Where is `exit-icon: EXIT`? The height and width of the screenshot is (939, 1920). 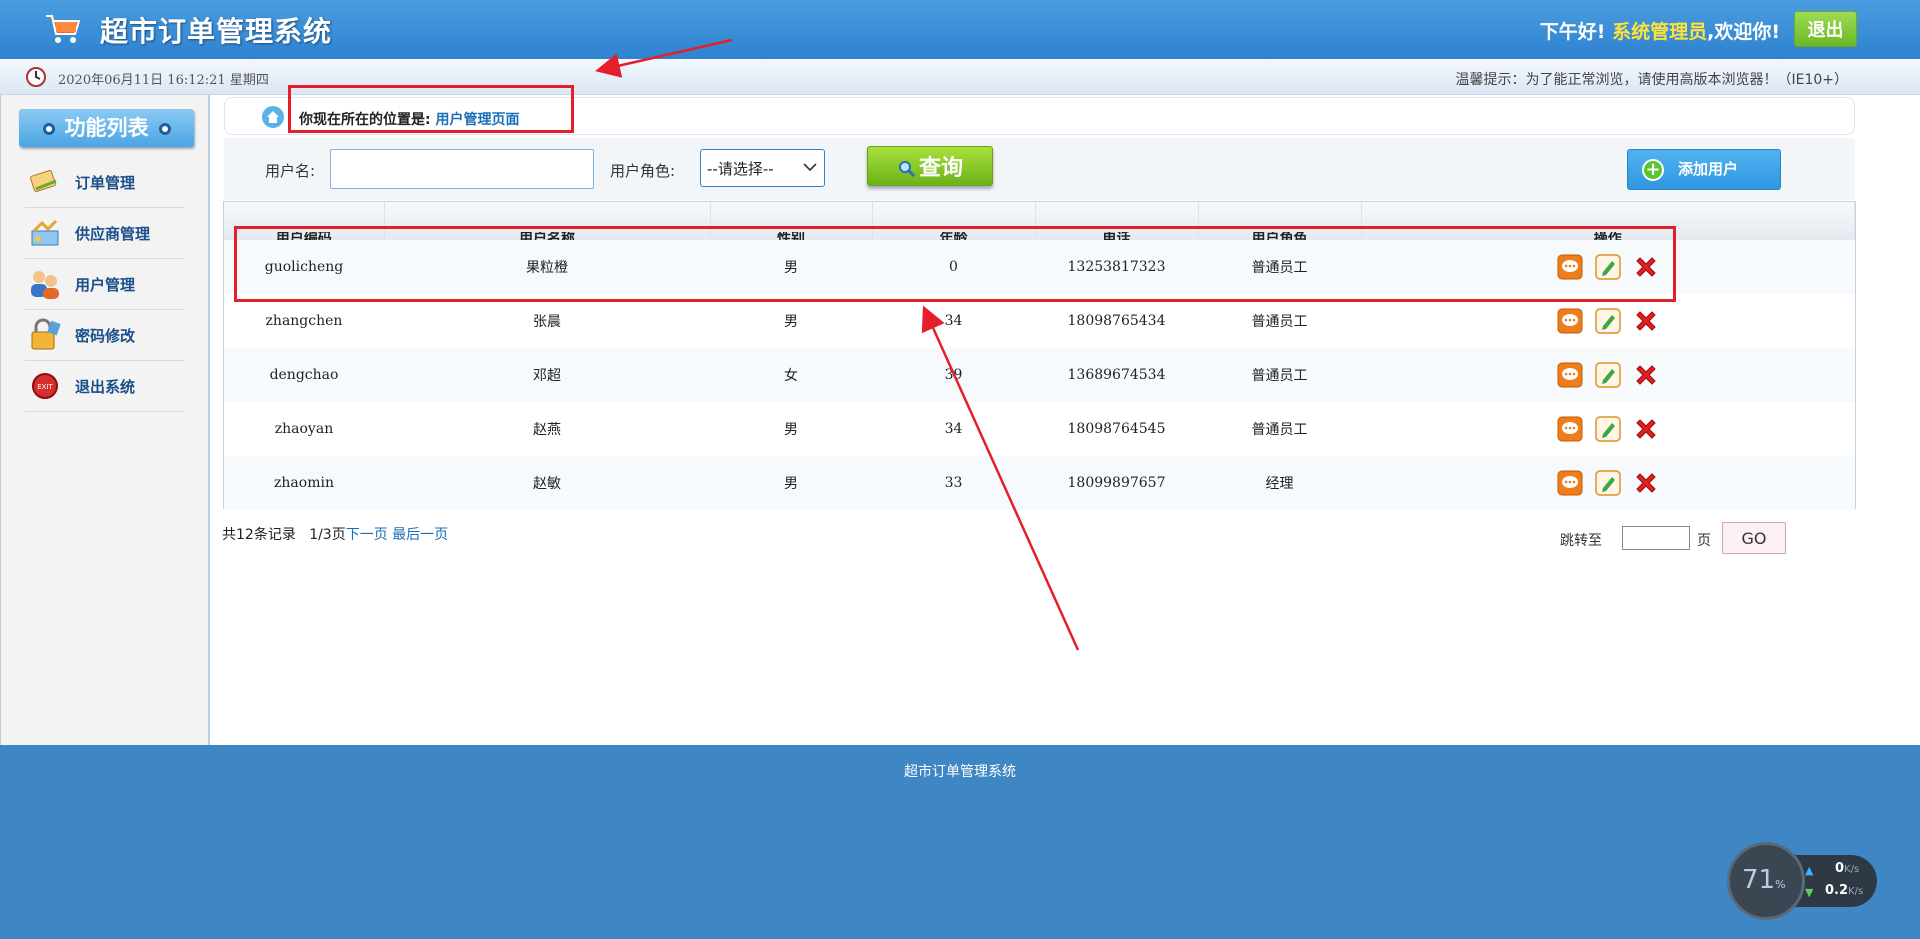 exit-icon: EXIT is located at coordinates (45, 386).